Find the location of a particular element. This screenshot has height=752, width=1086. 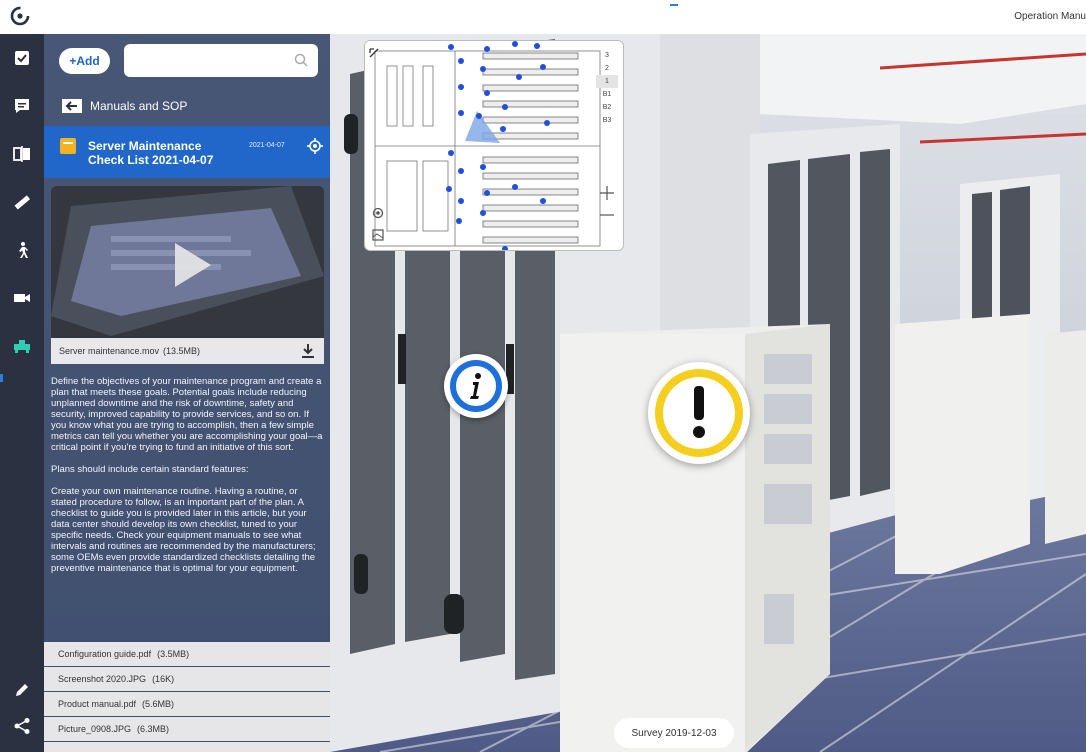

active-tool-indicator is located at coordinates (1, 378).